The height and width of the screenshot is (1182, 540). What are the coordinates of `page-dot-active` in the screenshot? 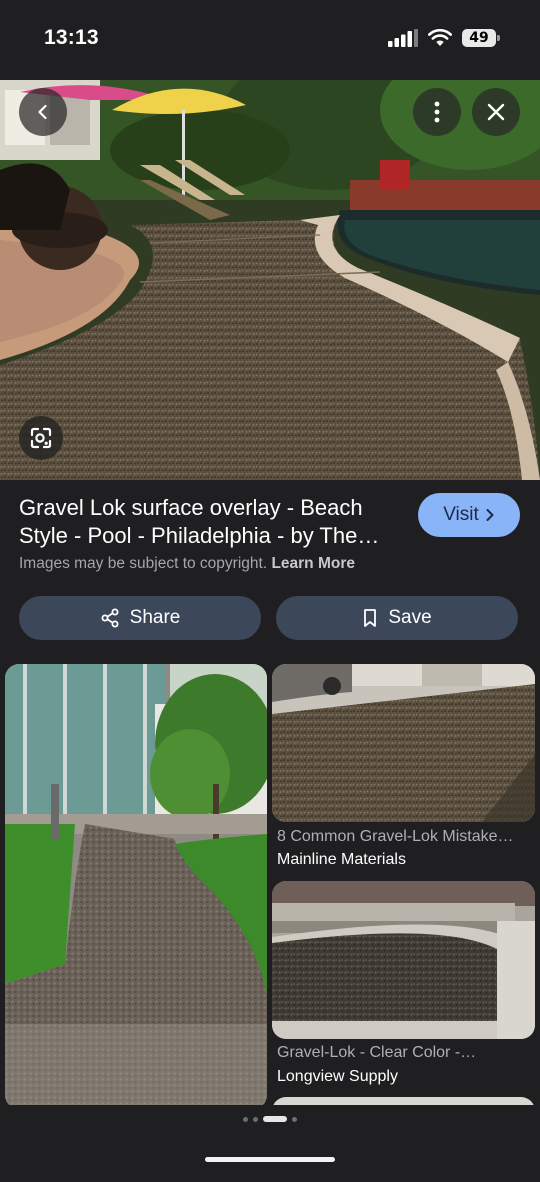 It's located at (275, 1119).